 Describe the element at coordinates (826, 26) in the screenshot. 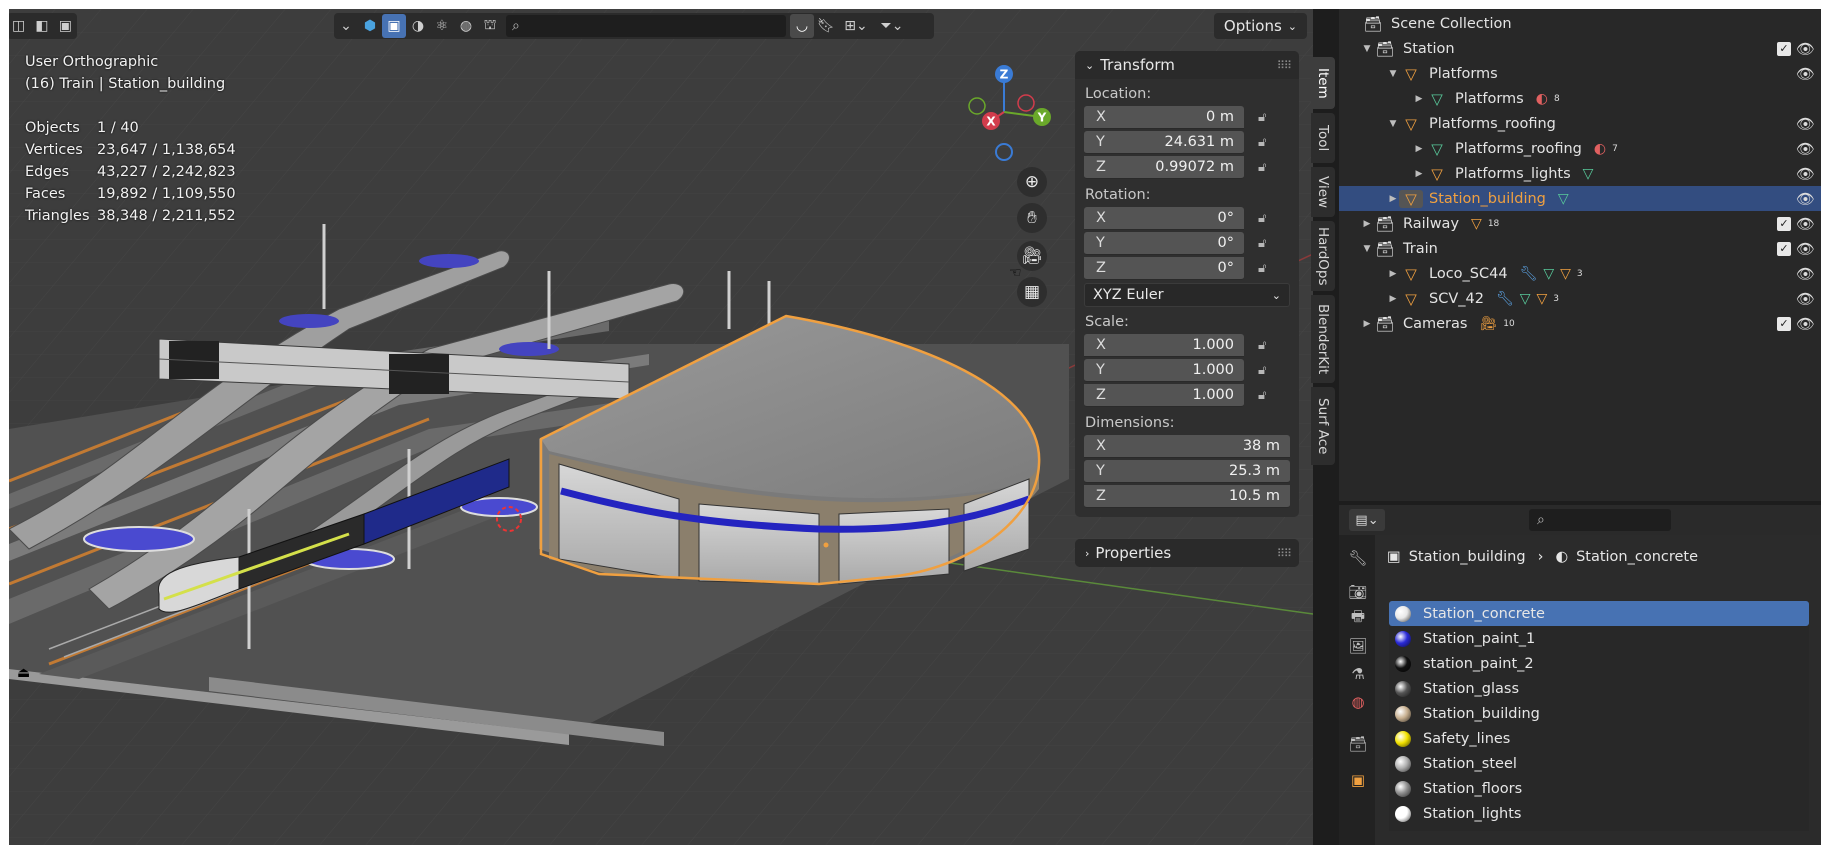

I see `bookmark-icon: 🔖︎` at that location.